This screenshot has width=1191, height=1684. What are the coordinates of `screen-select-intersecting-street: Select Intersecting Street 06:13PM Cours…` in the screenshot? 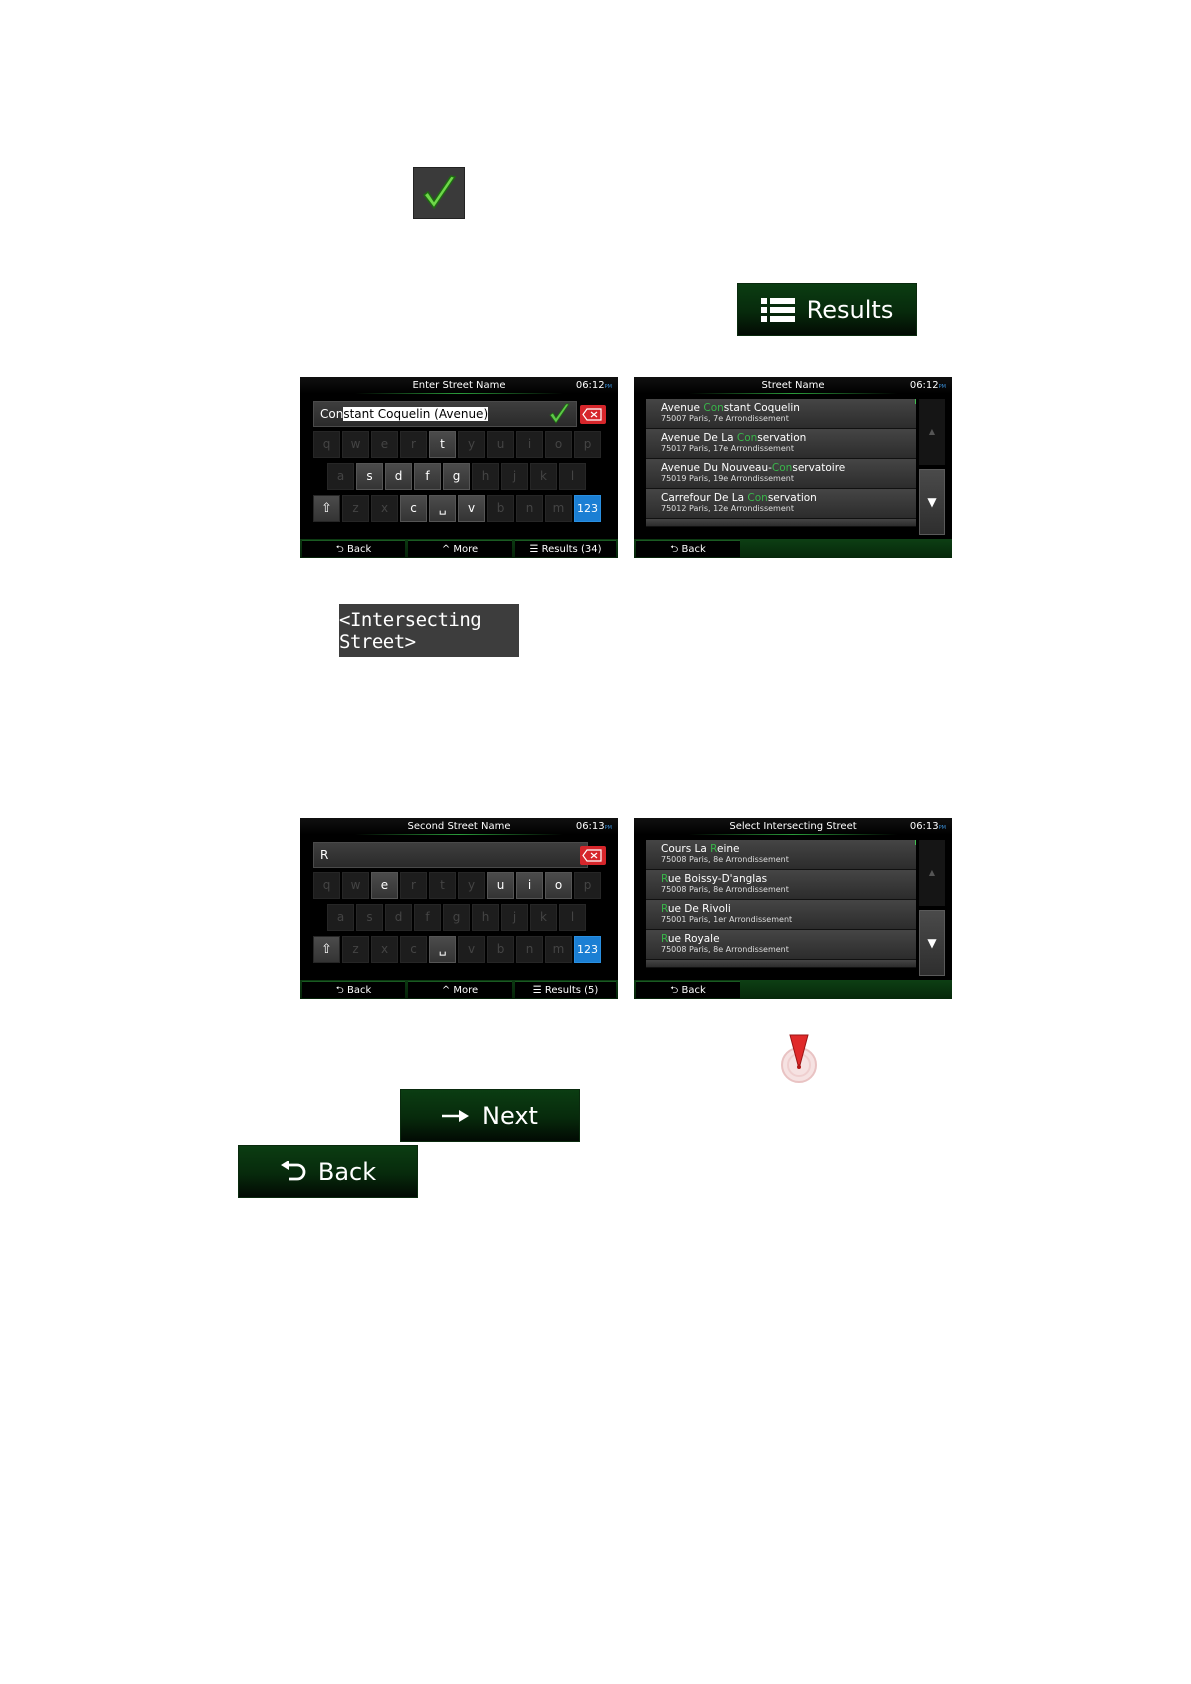 It's located at (793, 908).